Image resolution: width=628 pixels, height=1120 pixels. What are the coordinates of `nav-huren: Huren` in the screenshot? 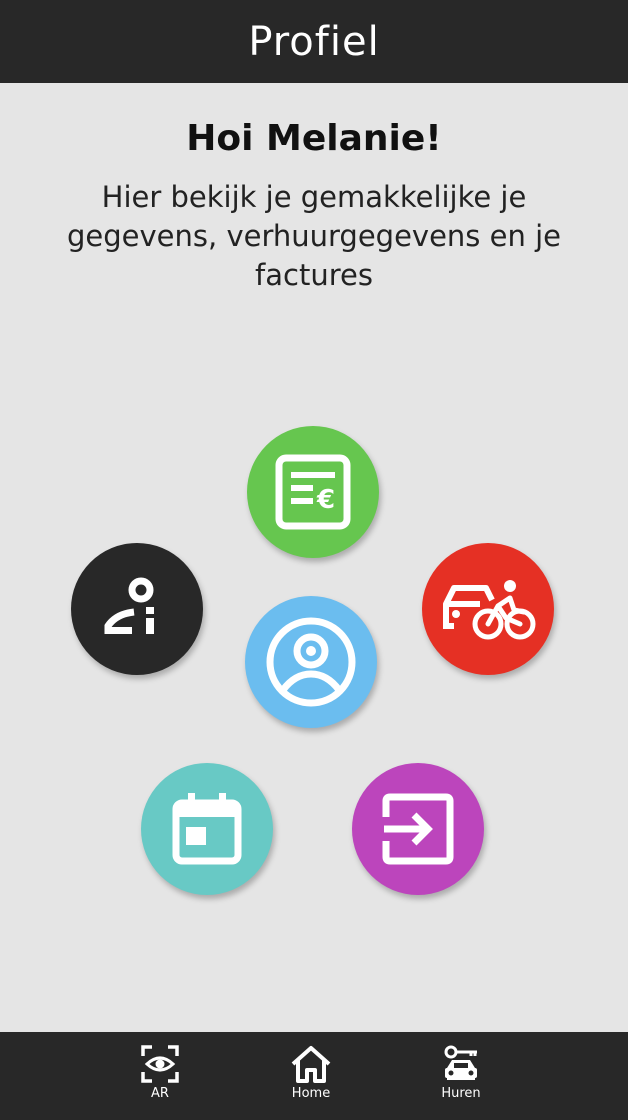 It's located at (461, 1080).